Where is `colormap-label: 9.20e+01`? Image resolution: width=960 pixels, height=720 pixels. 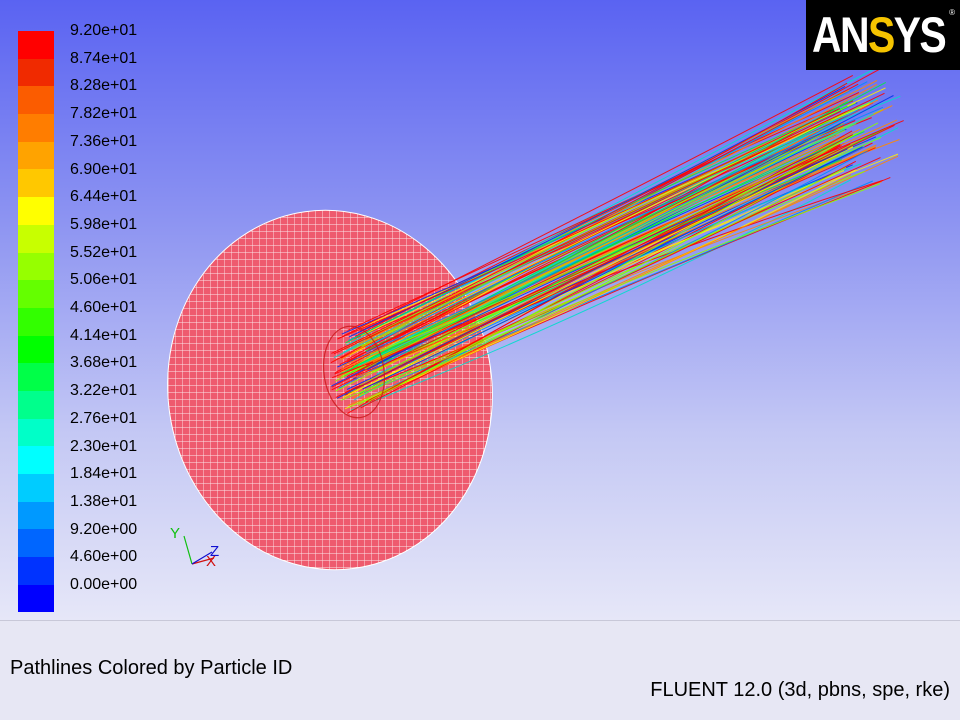
colormap-label: 9.20e+01 is located at coordinates (104, 30).